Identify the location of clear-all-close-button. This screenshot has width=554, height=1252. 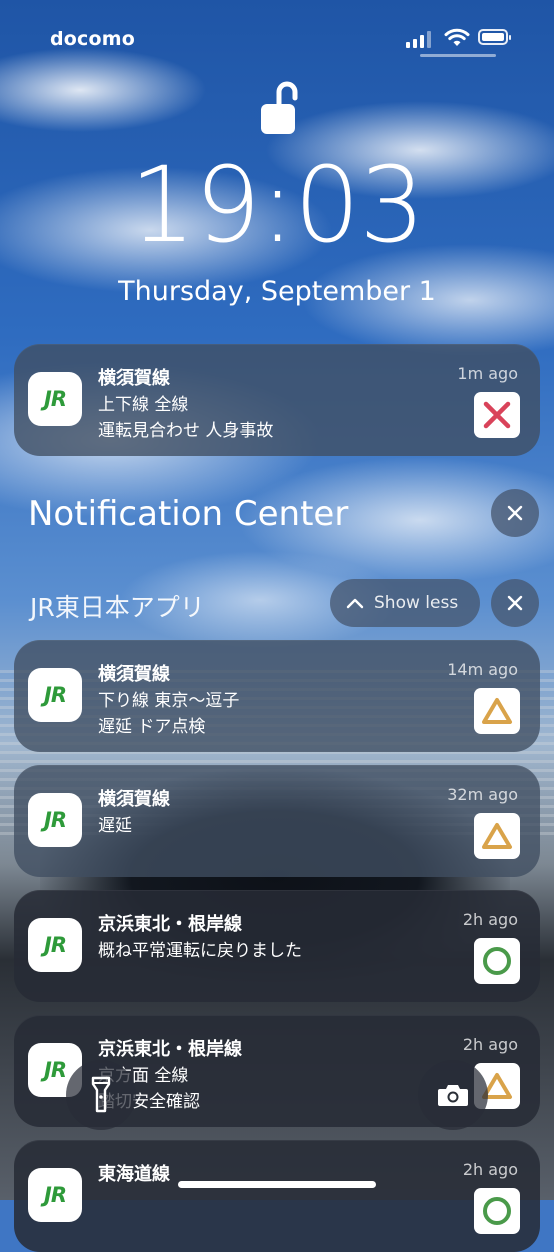
(515, 513).